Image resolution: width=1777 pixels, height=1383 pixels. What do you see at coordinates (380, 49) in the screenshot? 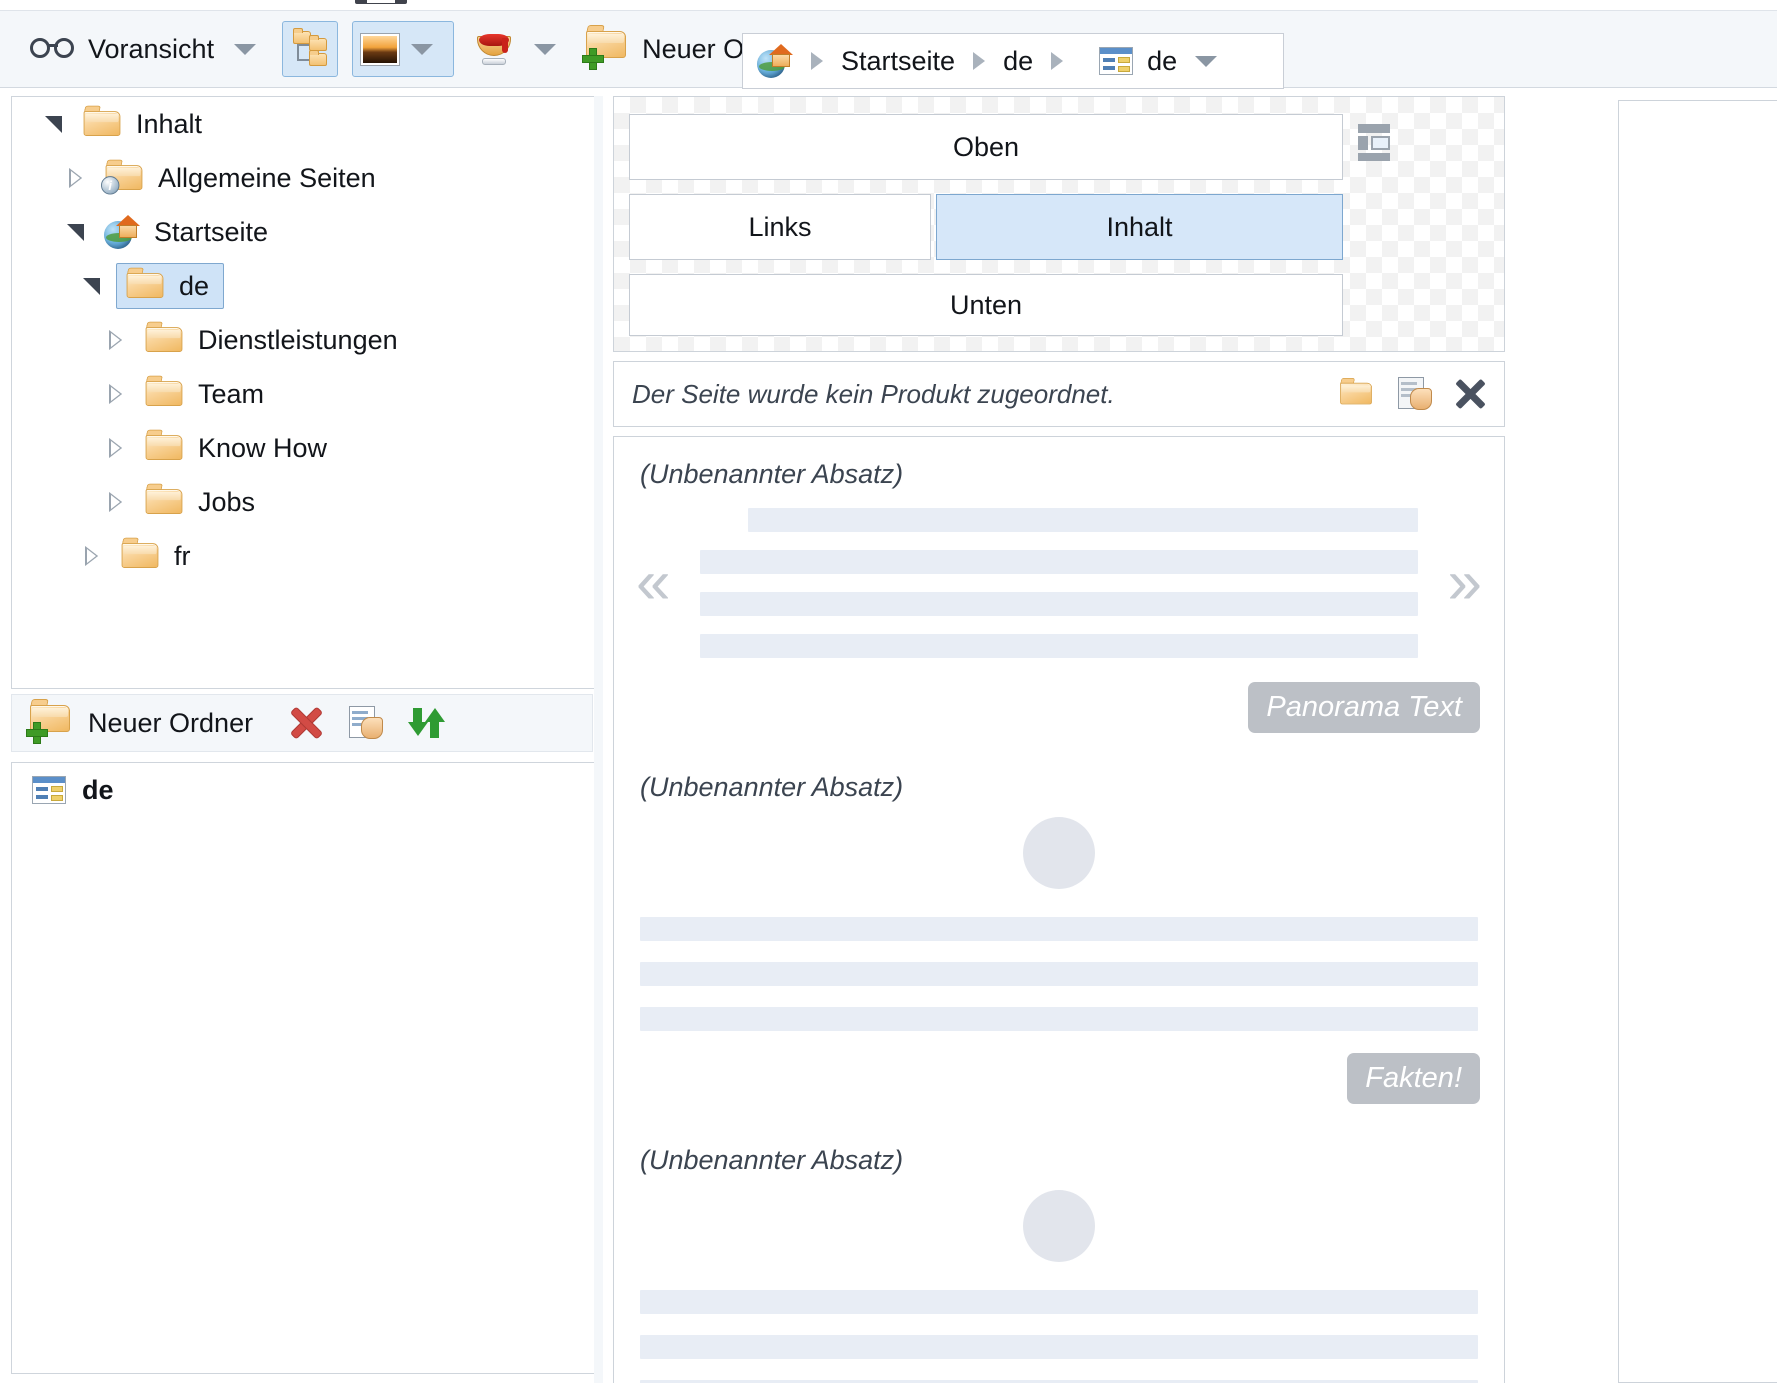
I see `picture-icon` at bounding box center [380, 49].